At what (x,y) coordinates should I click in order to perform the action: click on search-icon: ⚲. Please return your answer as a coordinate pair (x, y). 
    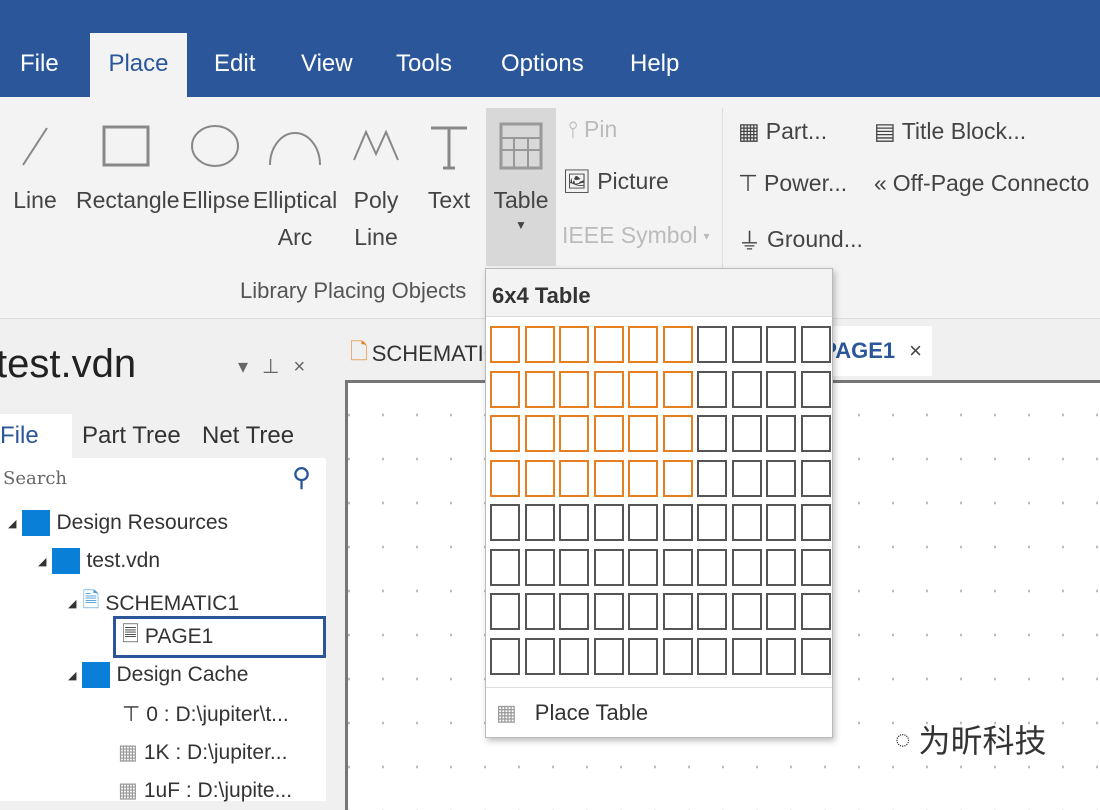
    Looking at the image, I should click on (301, 477).